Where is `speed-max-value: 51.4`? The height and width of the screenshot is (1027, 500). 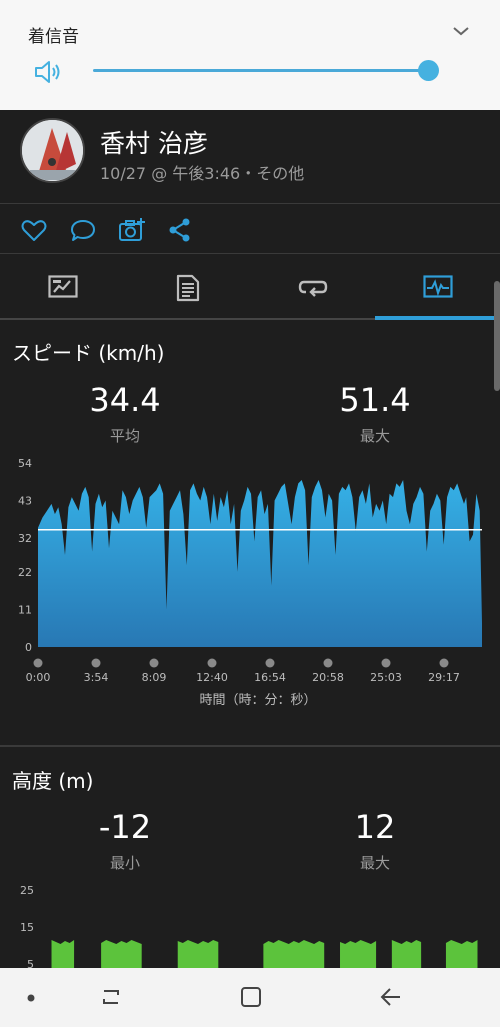
speed-max-value: 51.4 is located at coordinates (375, 400).